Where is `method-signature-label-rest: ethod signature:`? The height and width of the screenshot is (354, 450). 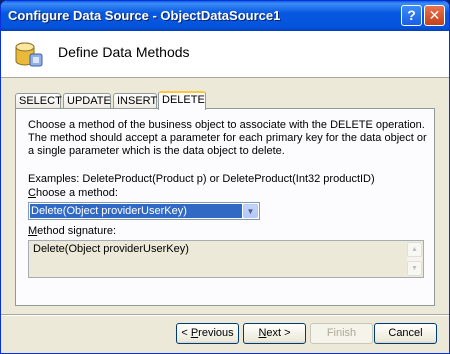
method-signature-label-rest: ethod signature: is located at coordinates (77, 231).